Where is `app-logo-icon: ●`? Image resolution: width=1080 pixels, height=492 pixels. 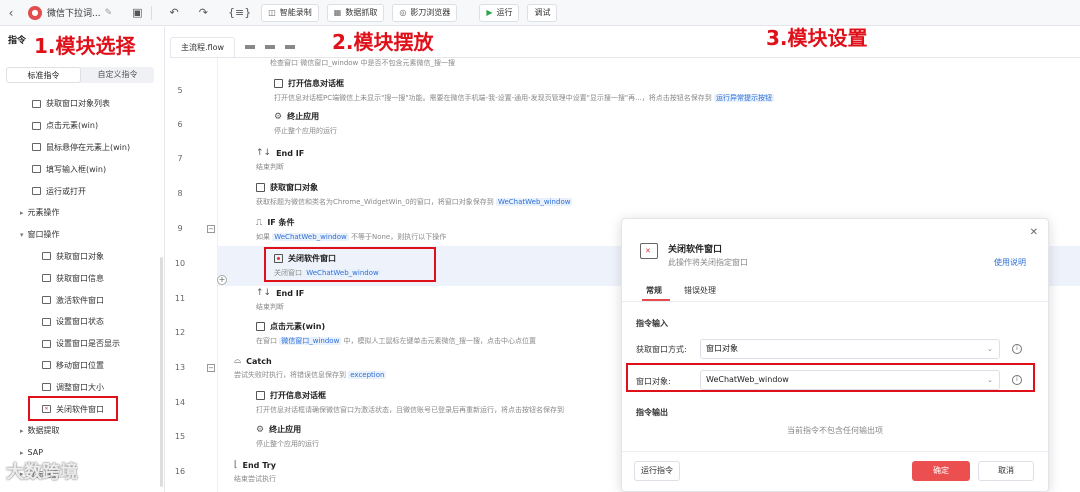 app-logo-icon: ● is located at coordinates (35, 12).